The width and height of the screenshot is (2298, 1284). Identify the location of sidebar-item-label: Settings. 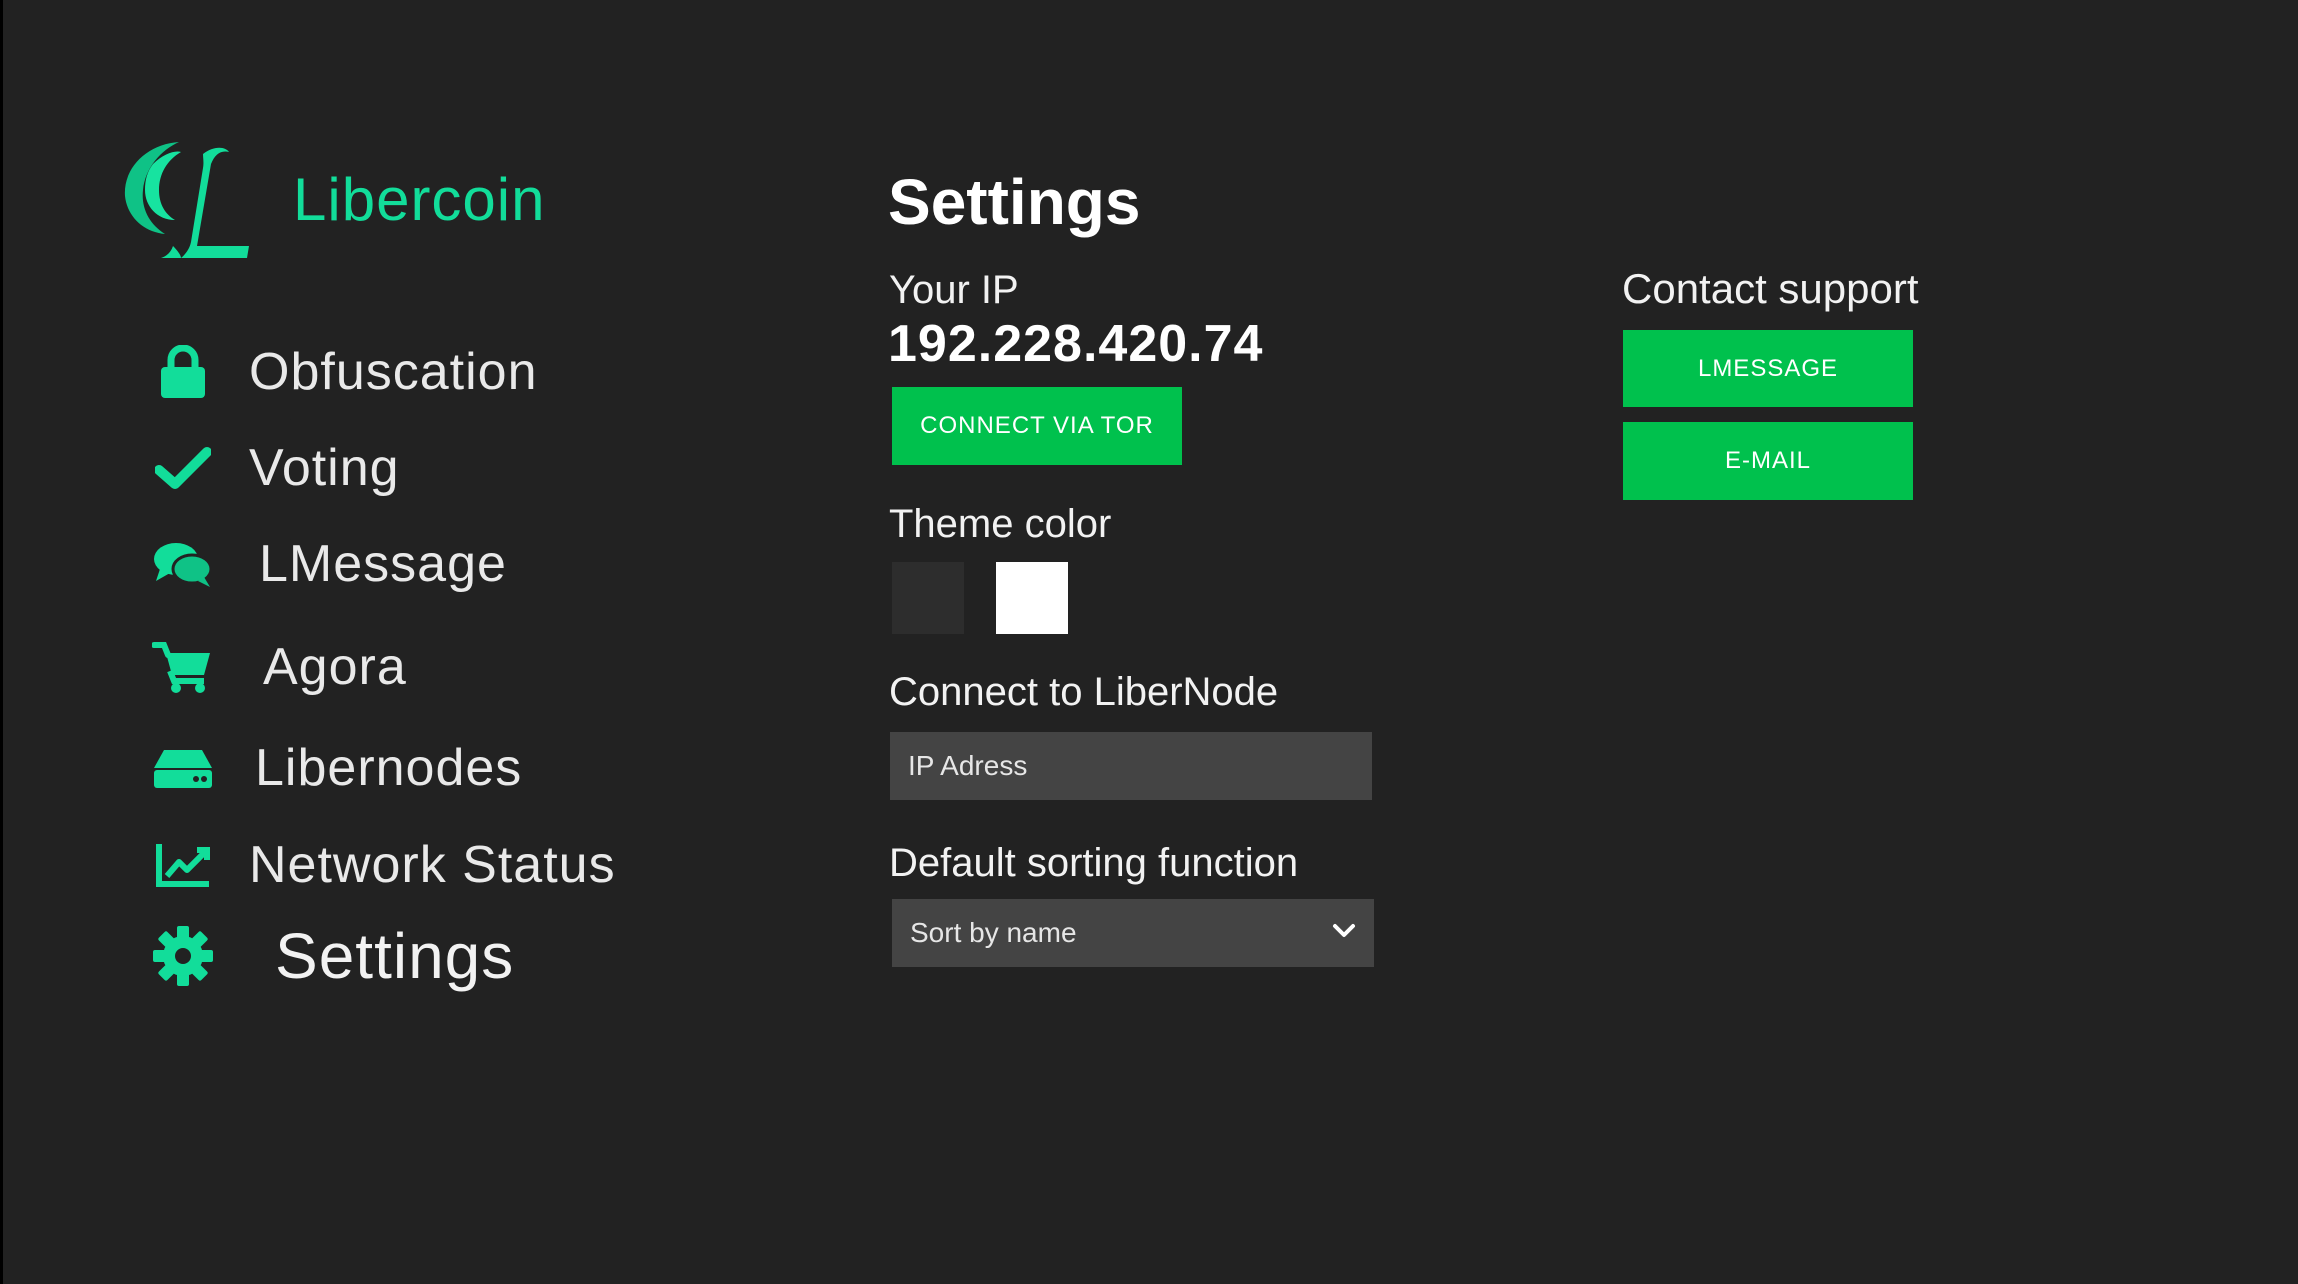
(395, 956).